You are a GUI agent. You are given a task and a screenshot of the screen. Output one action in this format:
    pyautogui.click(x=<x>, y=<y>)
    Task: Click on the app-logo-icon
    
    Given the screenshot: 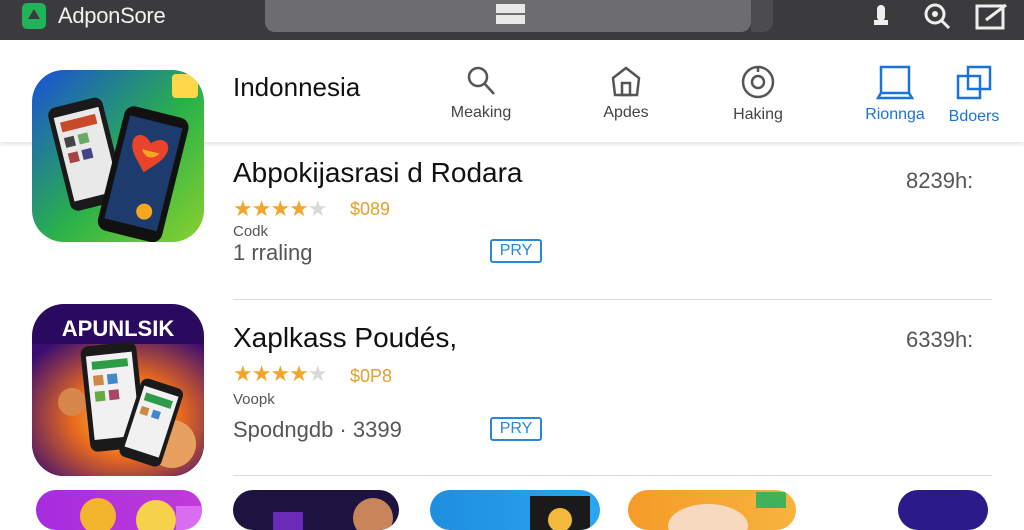 What is the action you would take?
    pyautogui.click(x=34, y=16)
    